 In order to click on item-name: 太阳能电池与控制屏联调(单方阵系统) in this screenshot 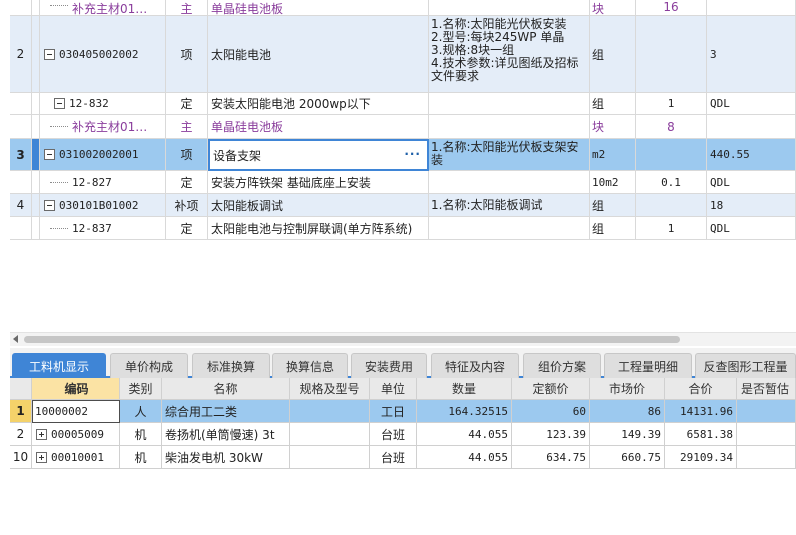, I will do `click(318, 228)`.